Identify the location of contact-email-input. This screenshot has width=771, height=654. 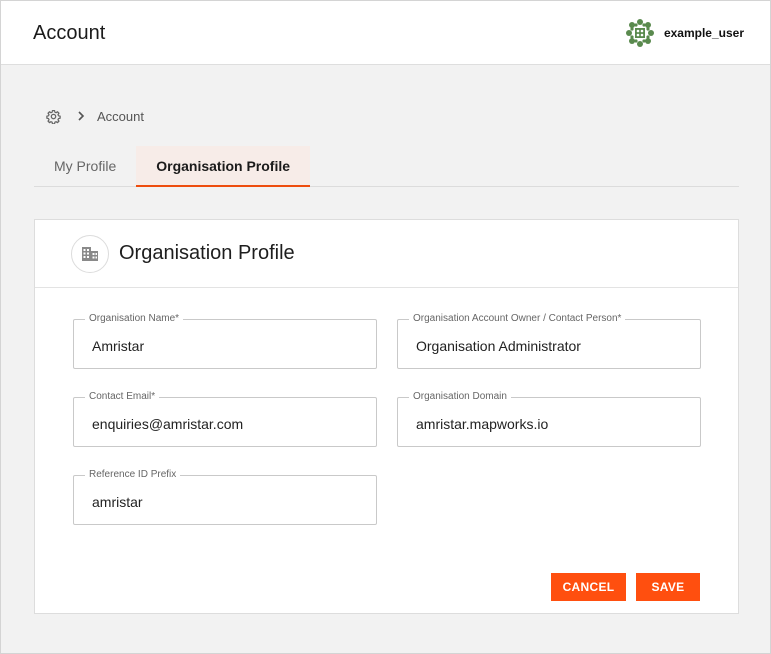
(225, 422).